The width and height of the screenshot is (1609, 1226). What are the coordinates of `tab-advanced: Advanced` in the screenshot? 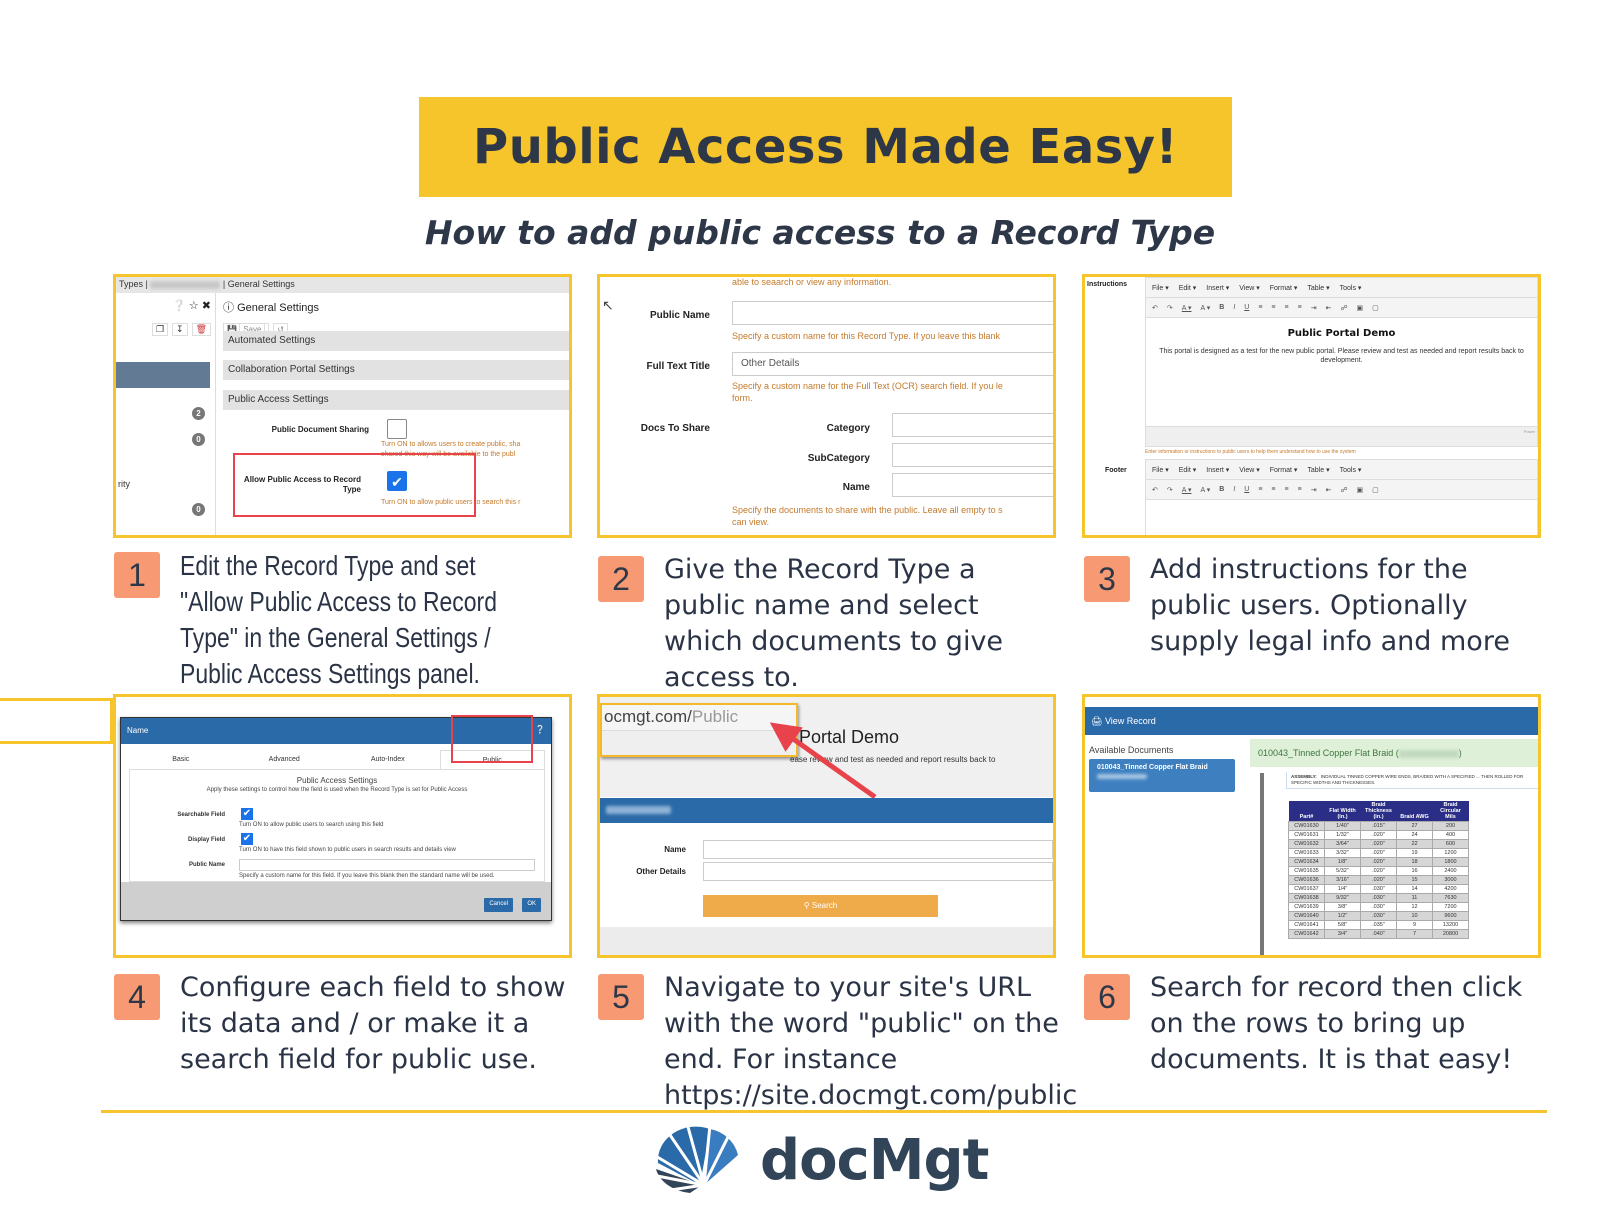 It's located at (285, 759).